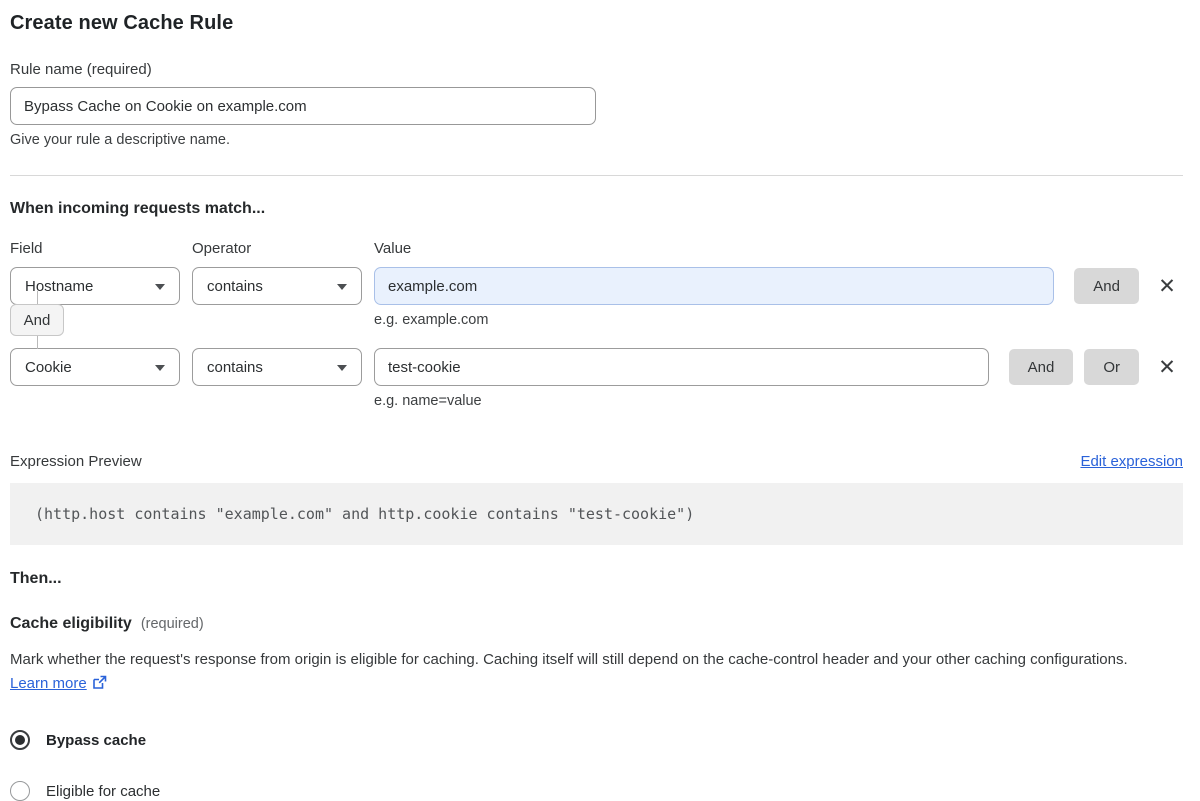  What do you see at coordinates (172, 624) in the screenshot?
I see `required-badge: (required)` at bounding box center [172, 624].